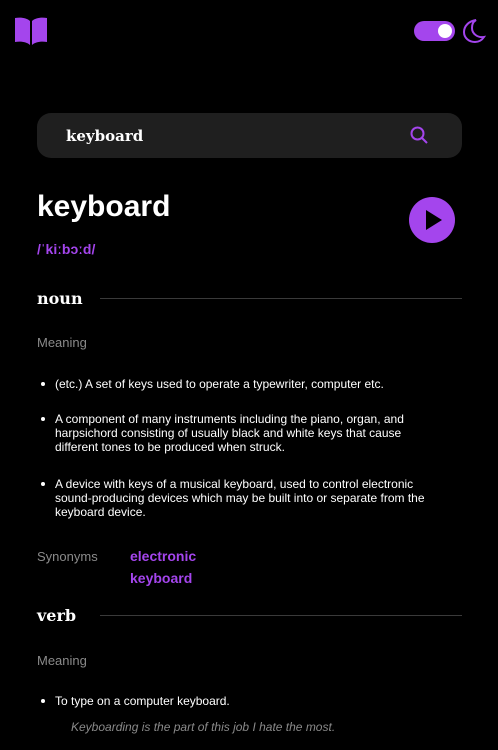 The height and width of the screenshot is (750, 498). What do you see at coordinates (161, 578) in the screenshot?
I see `synonym-link: keyboard` at bounding box center [161, 578].